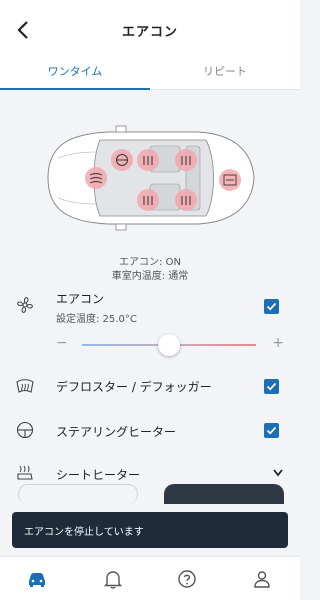 This screenshot has height=600, width=320. I want to click on slider-minus: −, so click(62, 343).